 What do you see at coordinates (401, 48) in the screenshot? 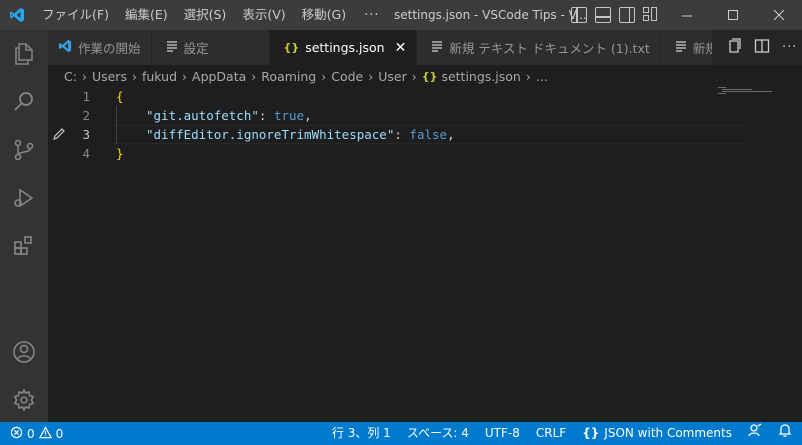
I see `close-icon: ✕` at bounding box center [401, 48].